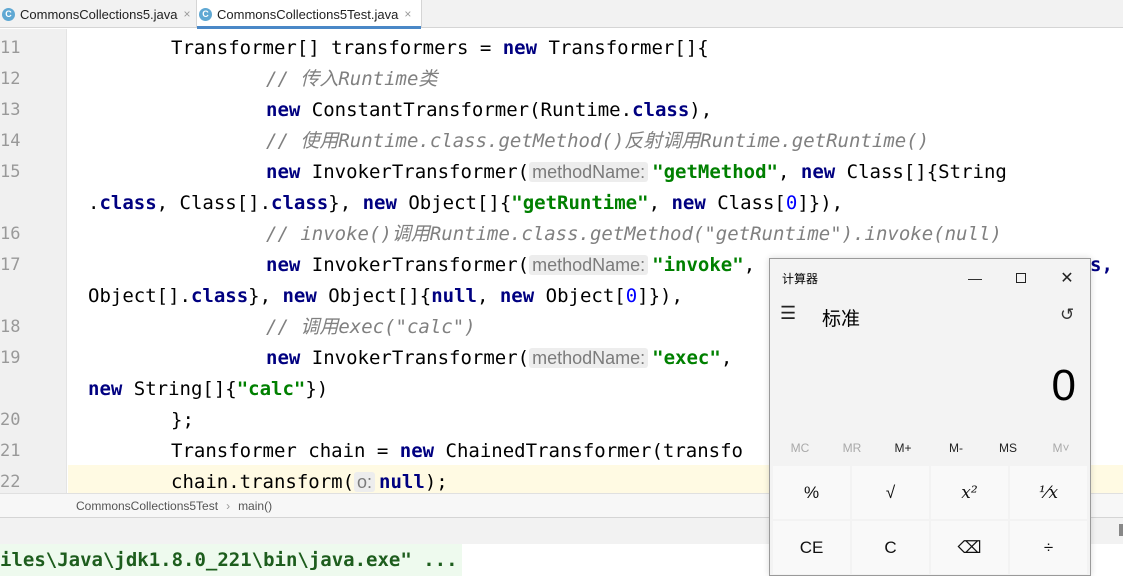 Image resolution: width=1123 pixels, height=576 pixels. What do you see at coordinates (10, 172) in the screenshot?
I see `line-number: 15` at bounding box center [10, 172].